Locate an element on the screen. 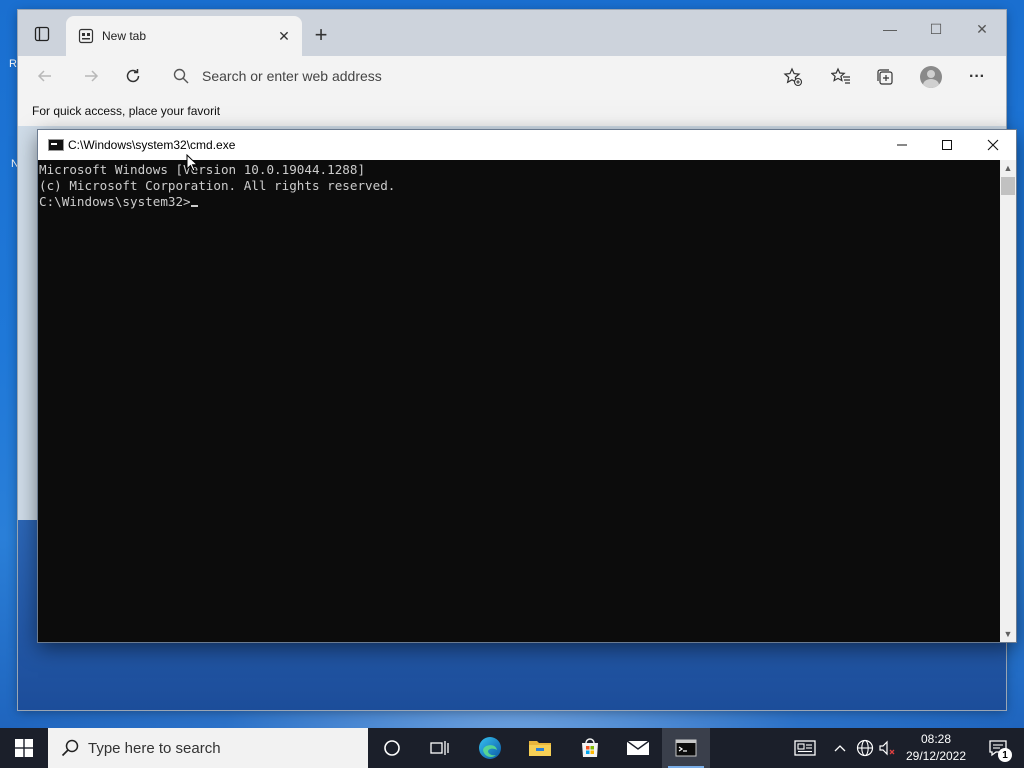 The height and width of the screenshot is (768, 1024). news-icon is located at coordinates (805, 748).